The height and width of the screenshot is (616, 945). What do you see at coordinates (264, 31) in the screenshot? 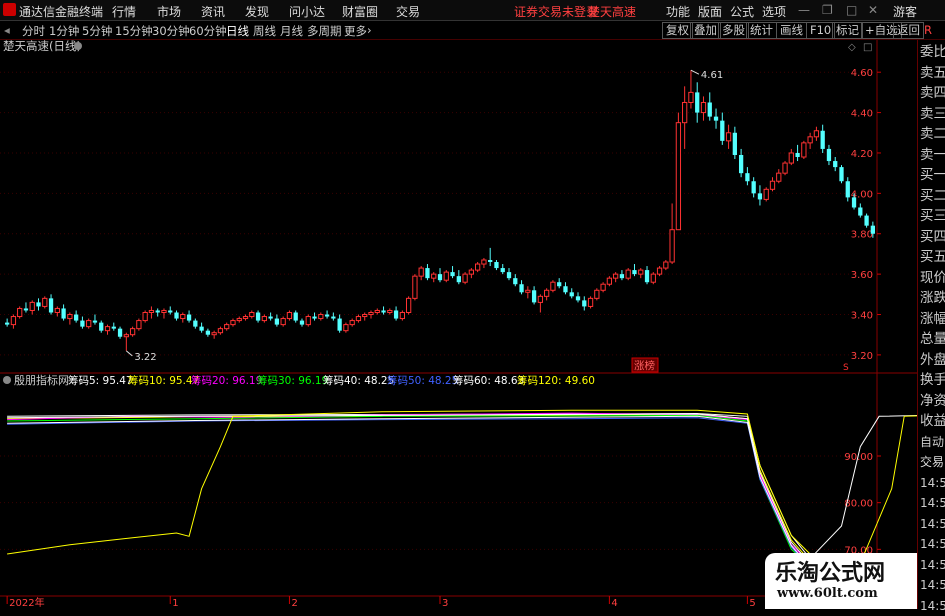
I see `period-weekly: 周线` at bounding box center [264, 31].